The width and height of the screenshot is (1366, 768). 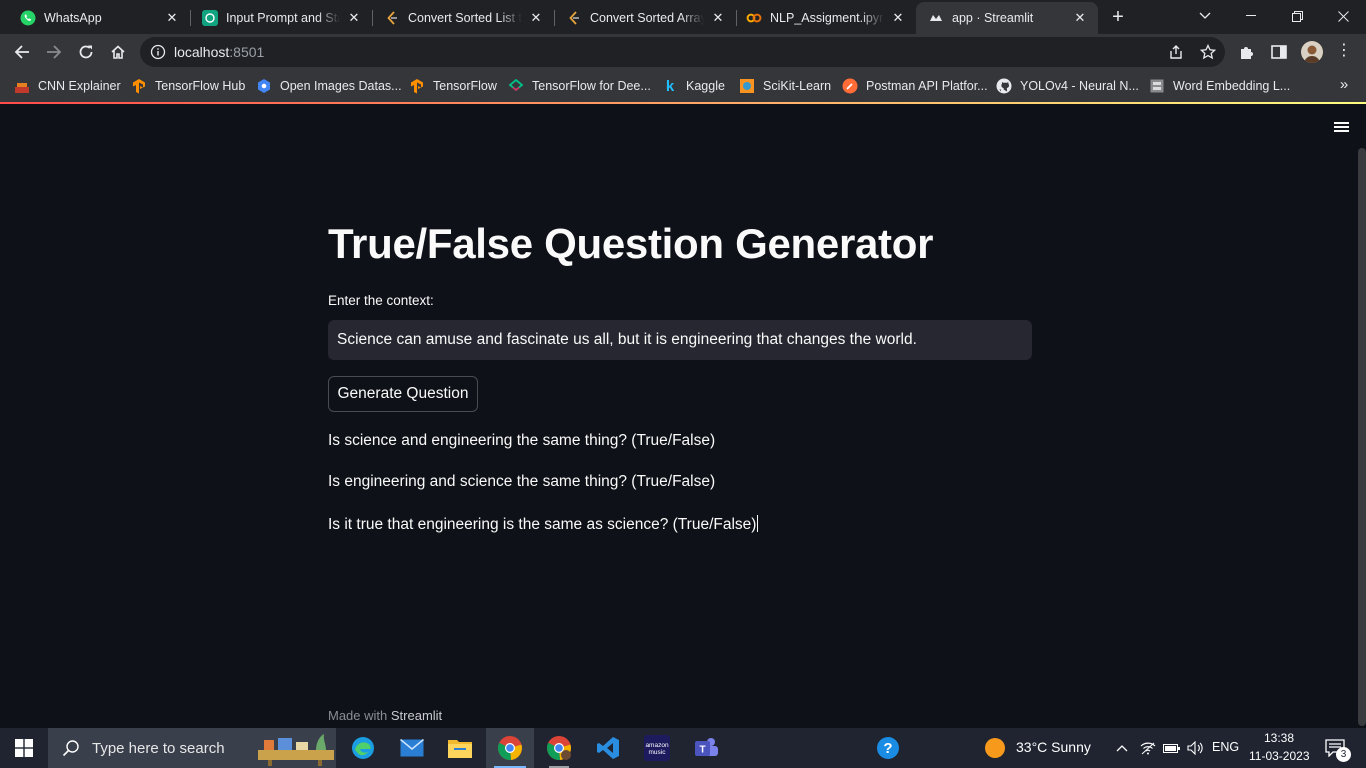 I want to click on wifi-icon, so click(x=1148, y=748).